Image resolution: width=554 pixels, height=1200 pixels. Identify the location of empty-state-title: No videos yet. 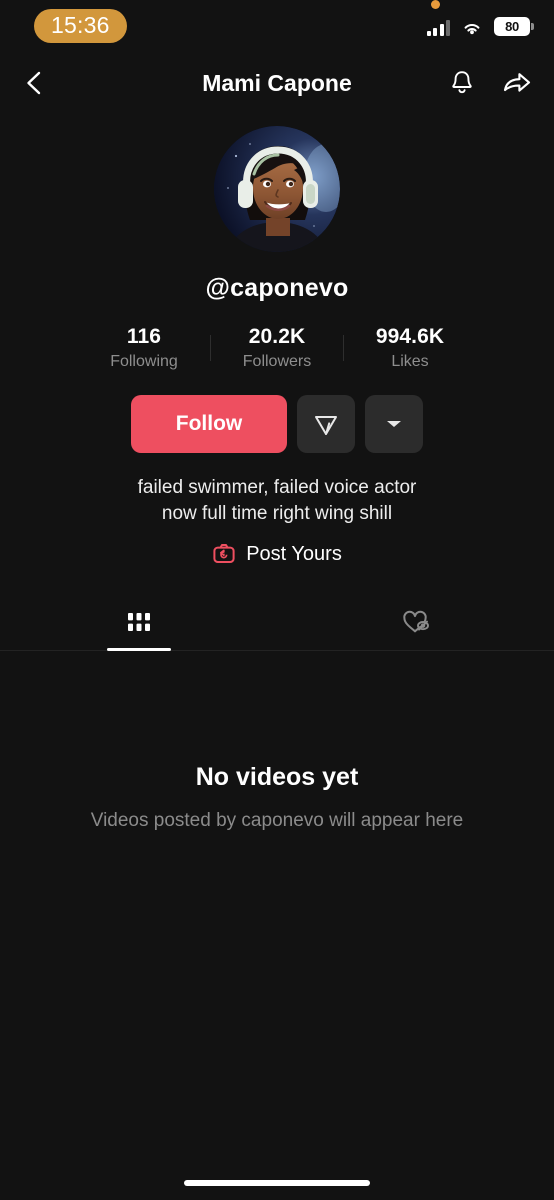
(277, 777).